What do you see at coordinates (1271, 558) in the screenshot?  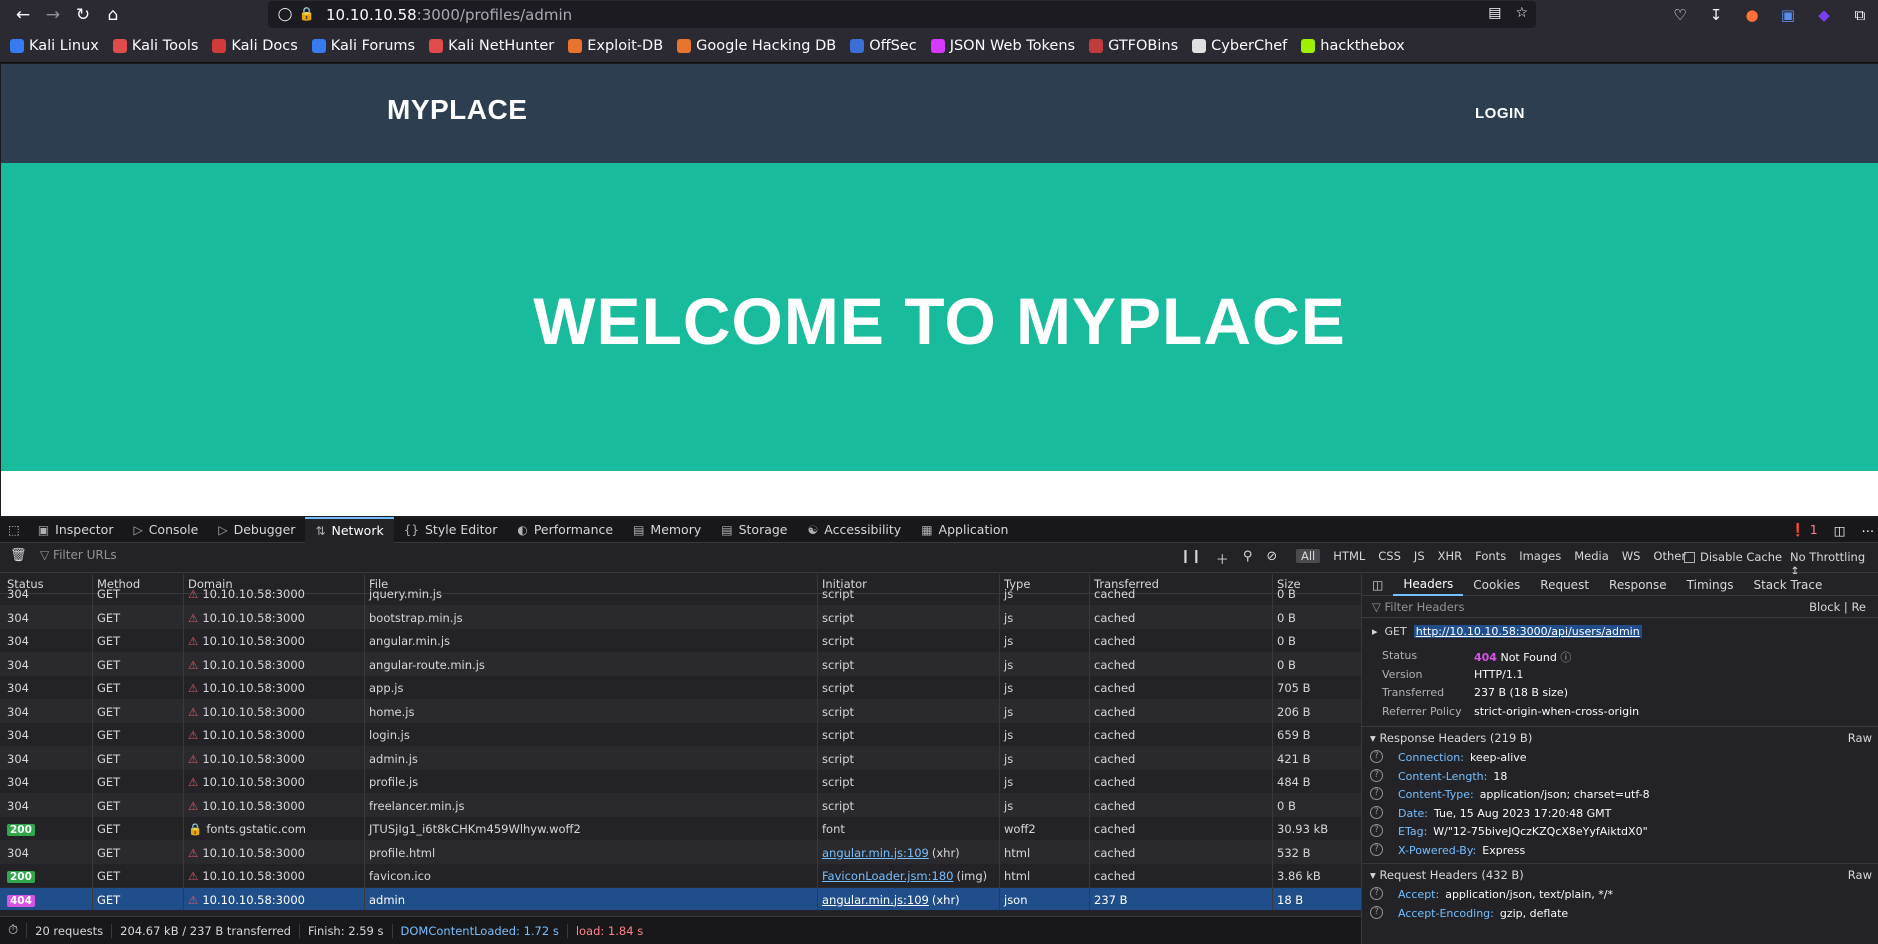 I see `block-icon: ⊘` at bounding box center [1271, 558].